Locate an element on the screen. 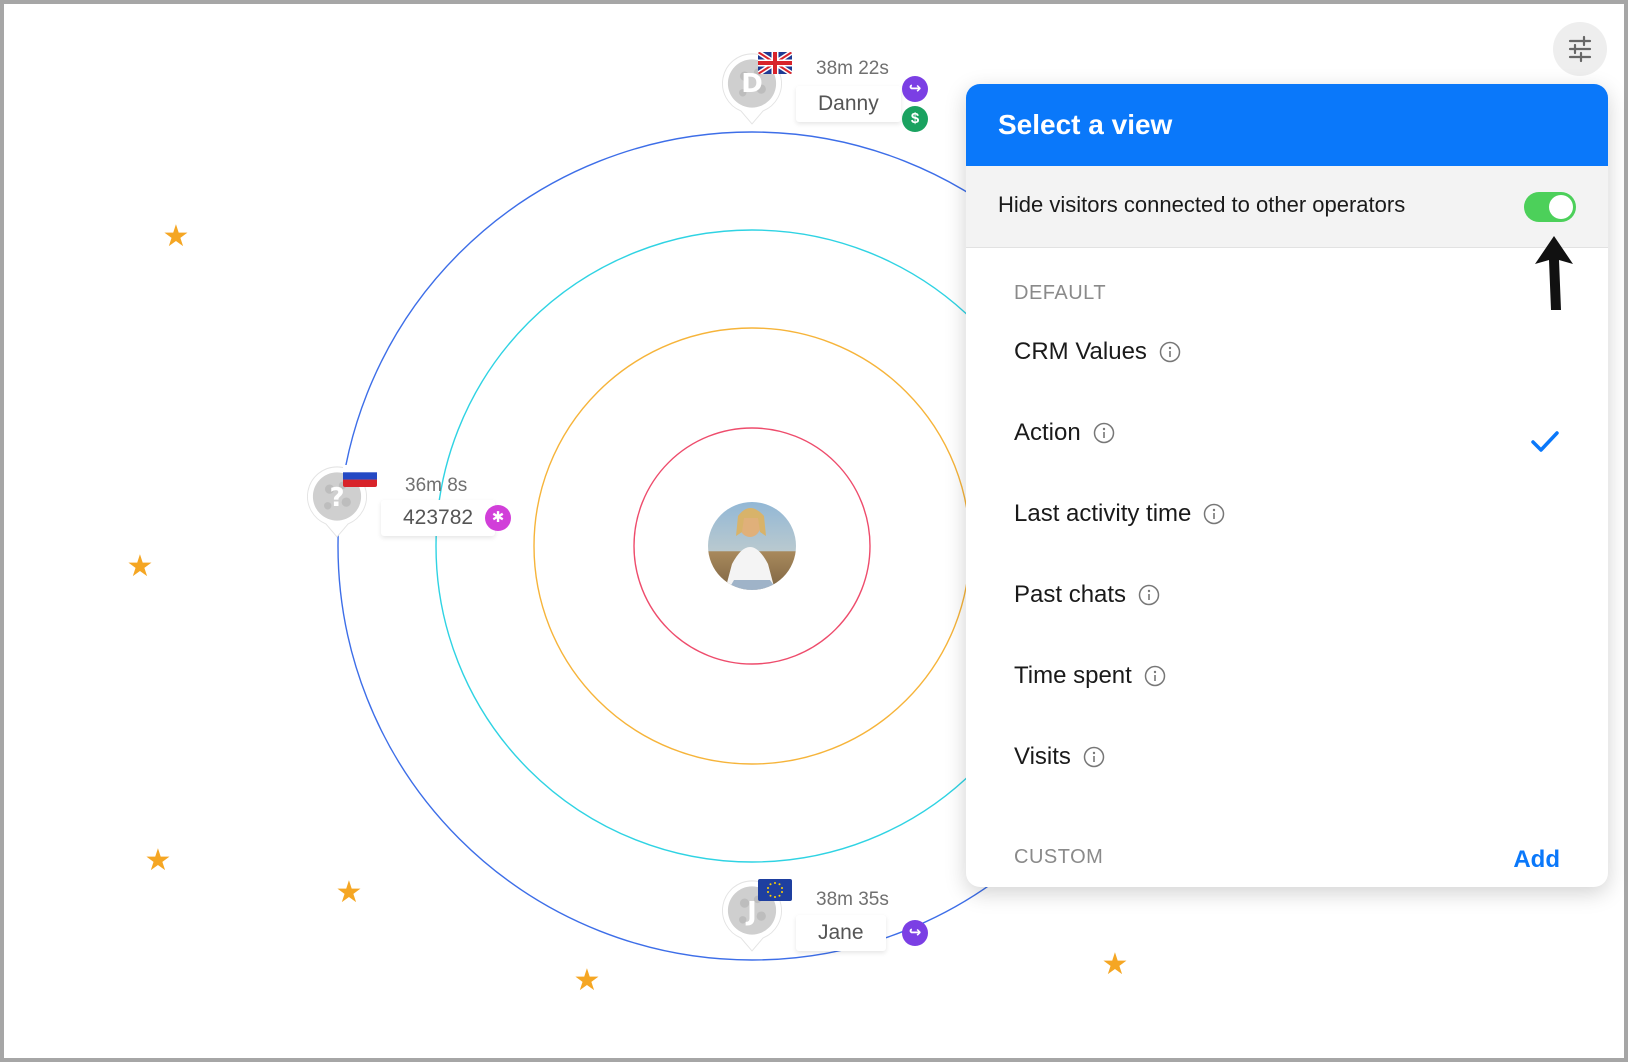 Image resolution: width=1628 pixels, height=1062 pixels. view-item-visits: Visits is located at coordinates (1294, 757).